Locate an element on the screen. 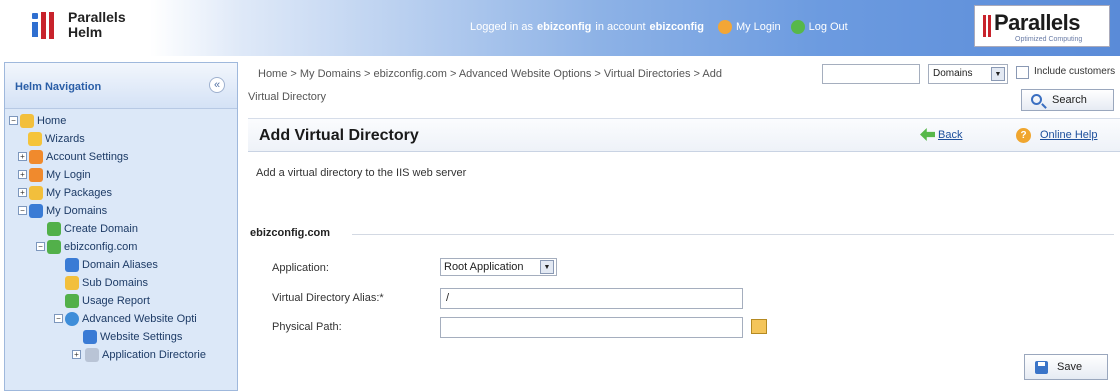 The image size is (1120, 391). nav-item-my-packages: + My Packages is located at coordinates (121, 193).